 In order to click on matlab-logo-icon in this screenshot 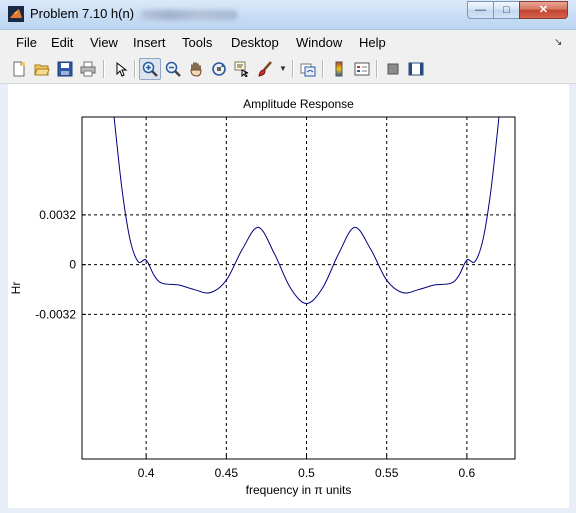, I will do `click(16, 14)`.